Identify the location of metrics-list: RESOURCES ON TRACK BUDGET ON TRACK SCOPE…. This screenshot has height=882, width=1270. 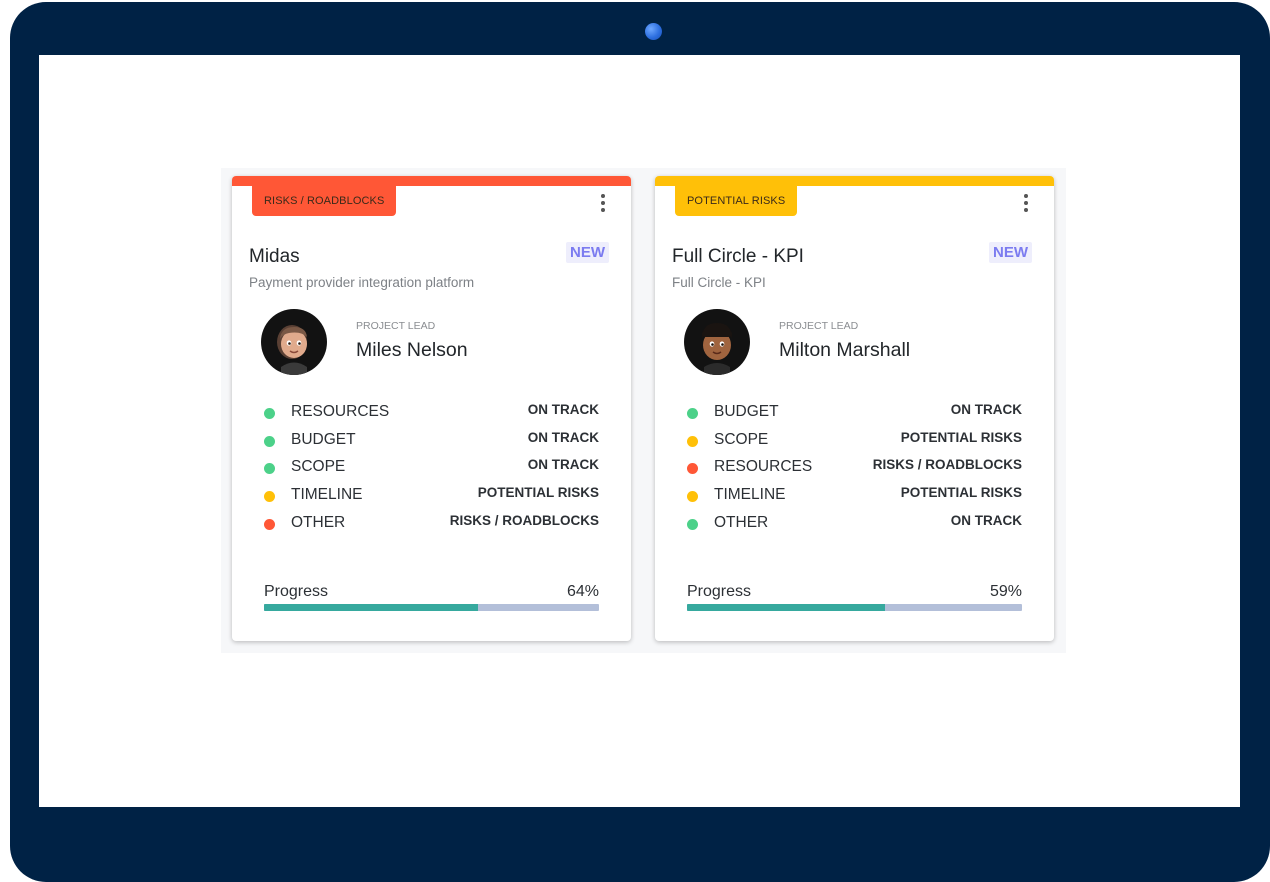
(431, 471).